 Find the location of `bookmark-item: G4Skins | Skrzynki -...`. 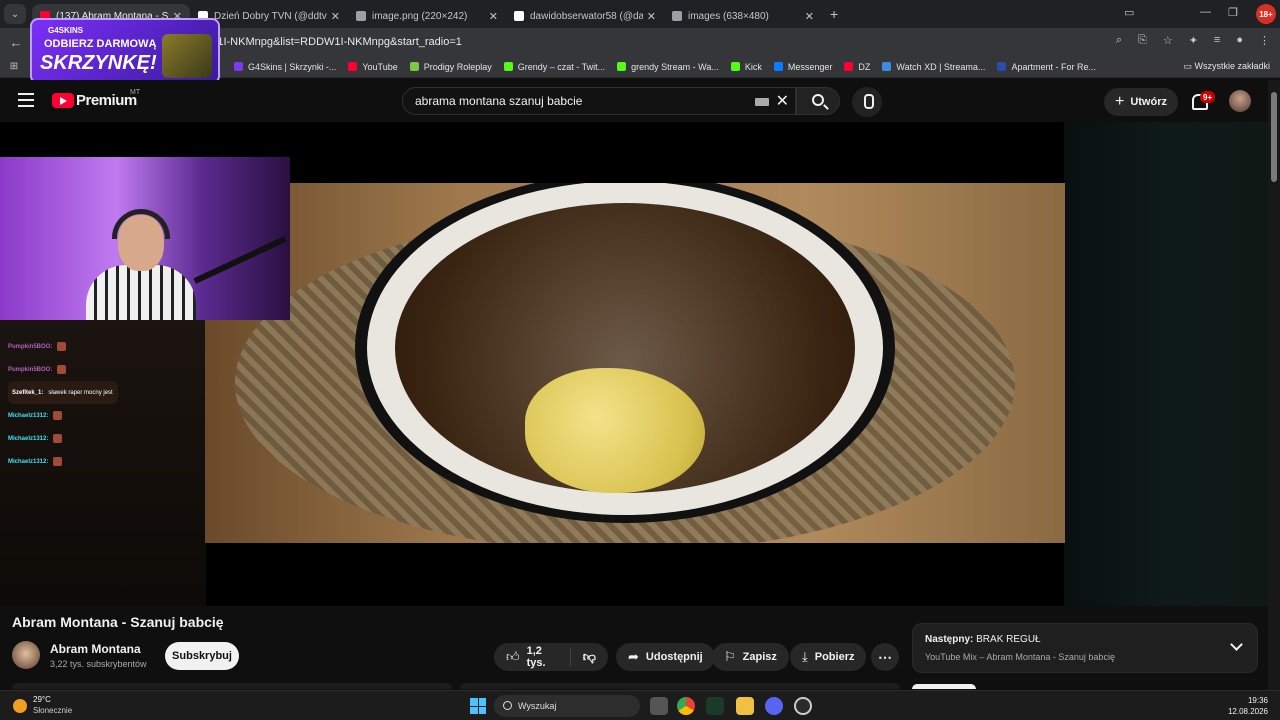

bookmark-item: G4Skins | Skrzynki -... is located at coordinates (285, 67).